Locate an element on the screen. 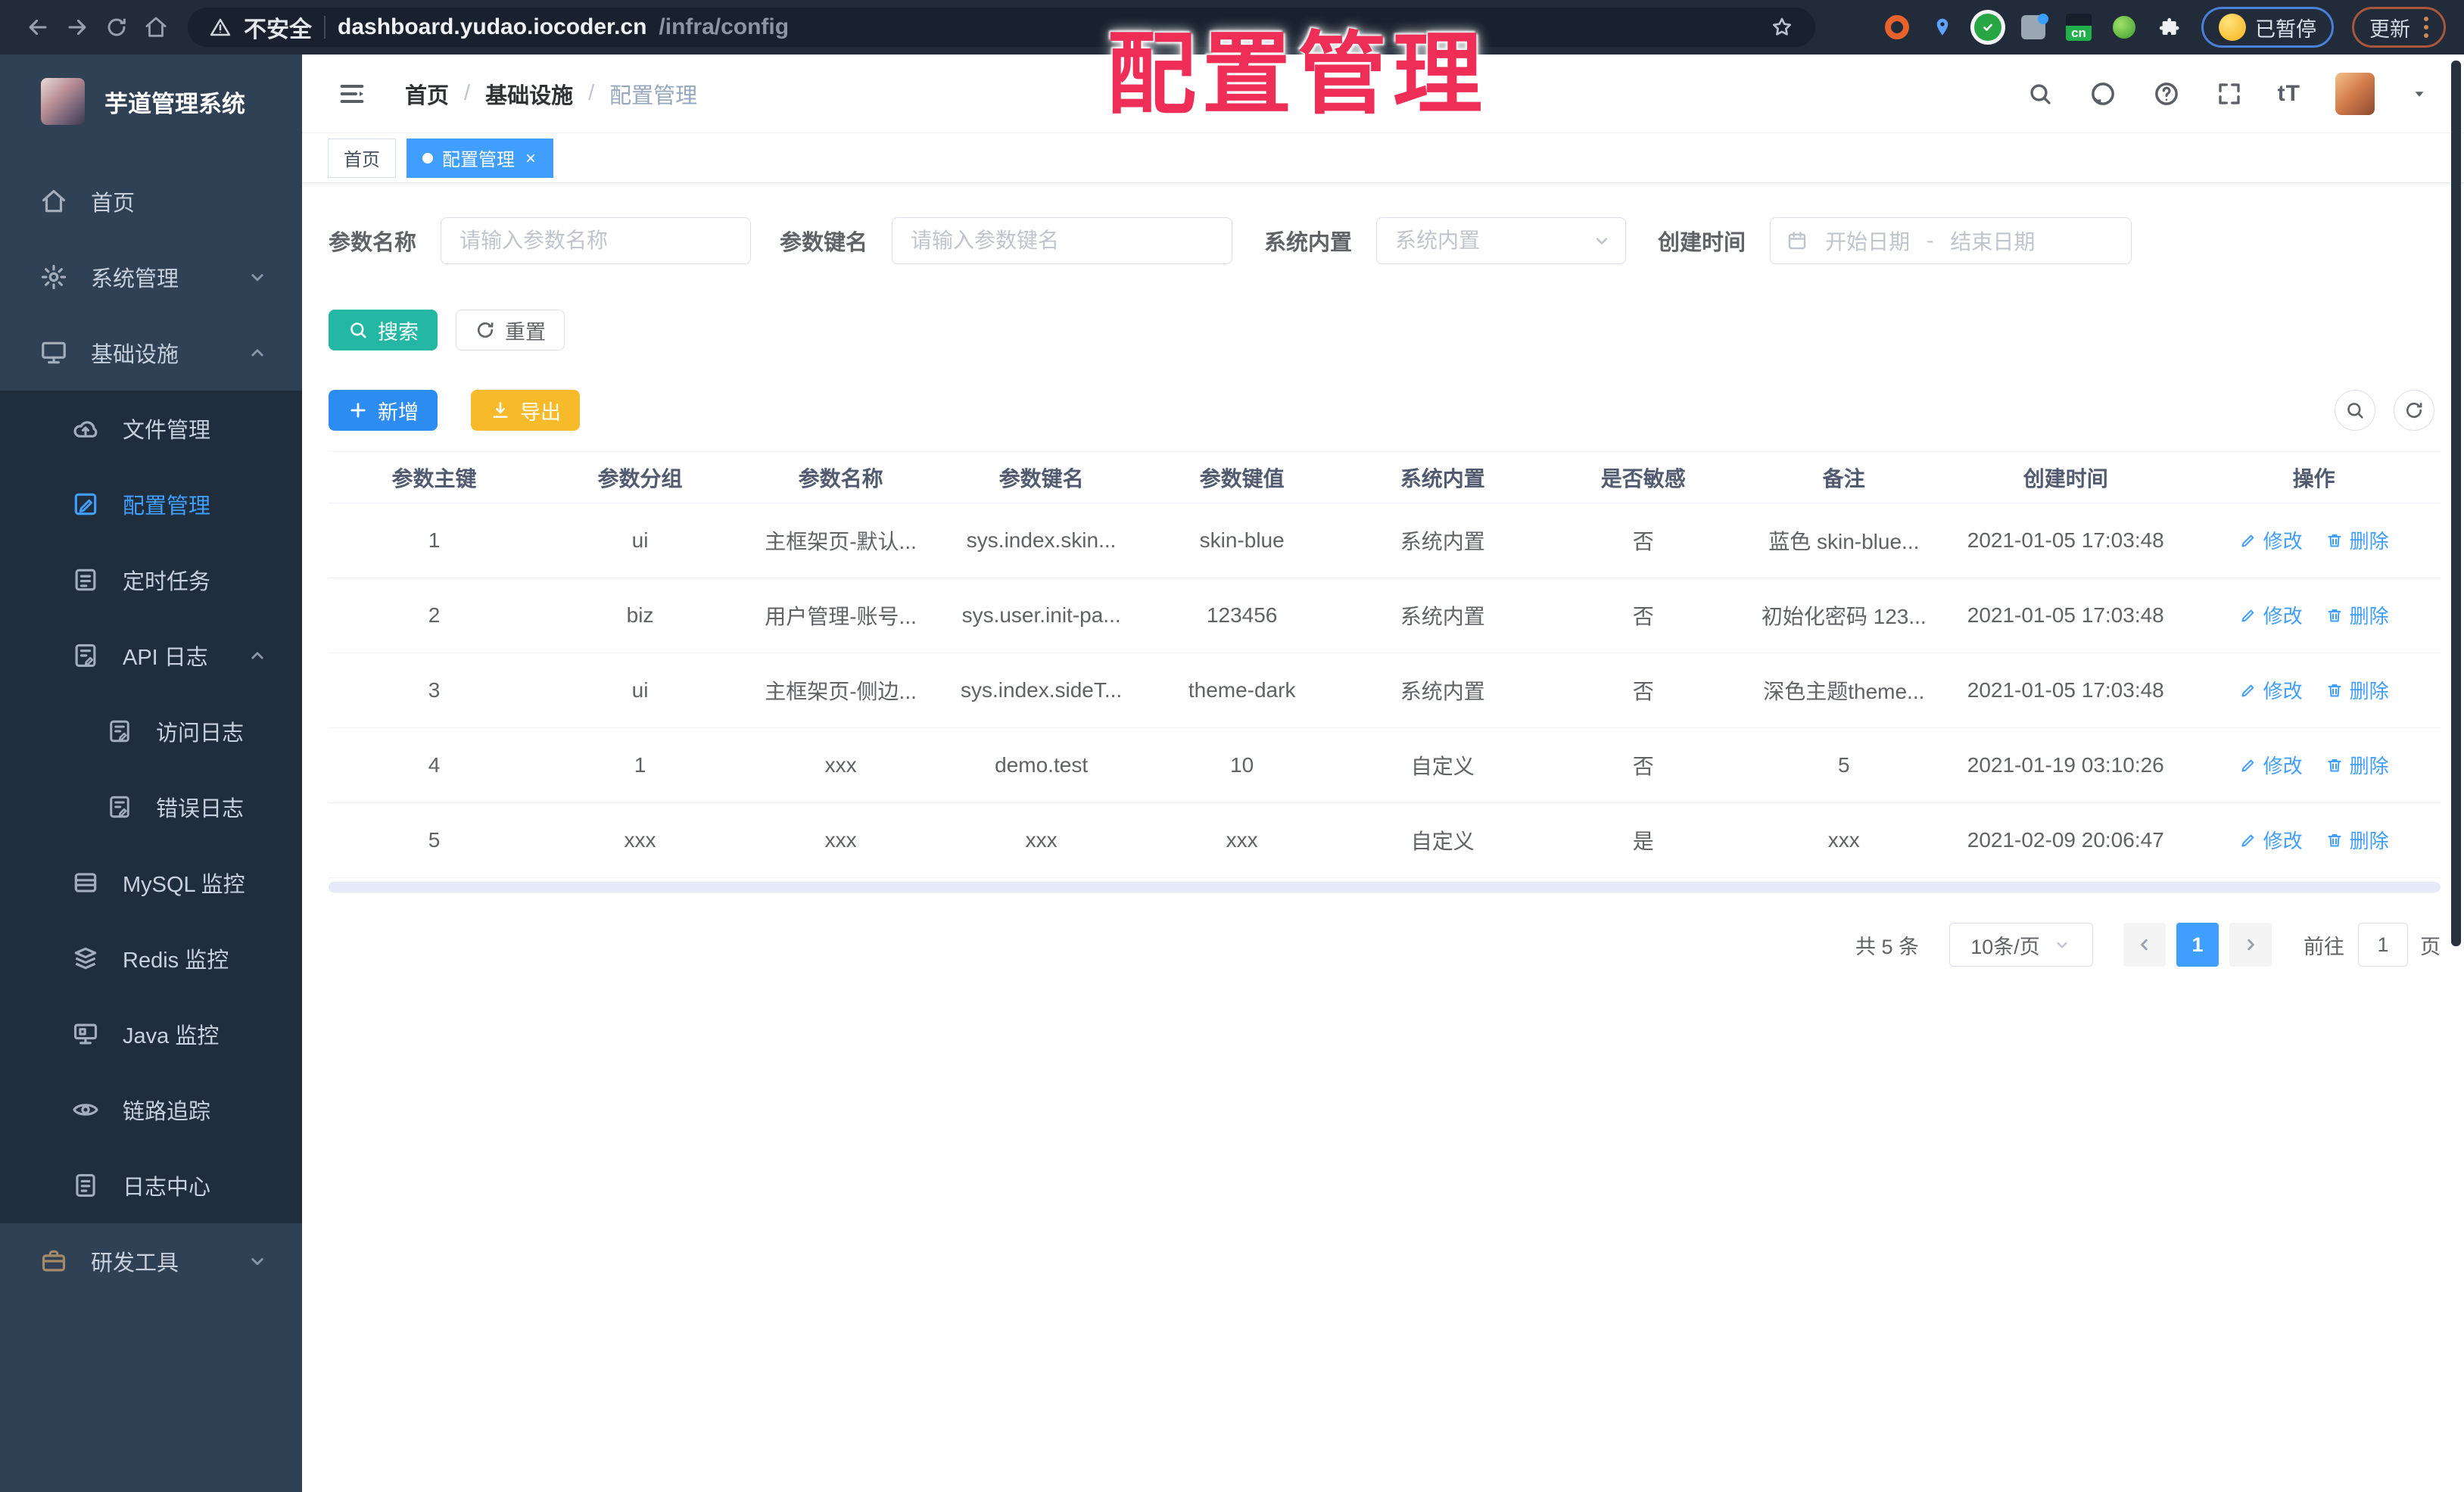 The height and width of the screenshot is (1492, 2464). breadcrumb-home: 首页 is located at coordinates (427, 94).